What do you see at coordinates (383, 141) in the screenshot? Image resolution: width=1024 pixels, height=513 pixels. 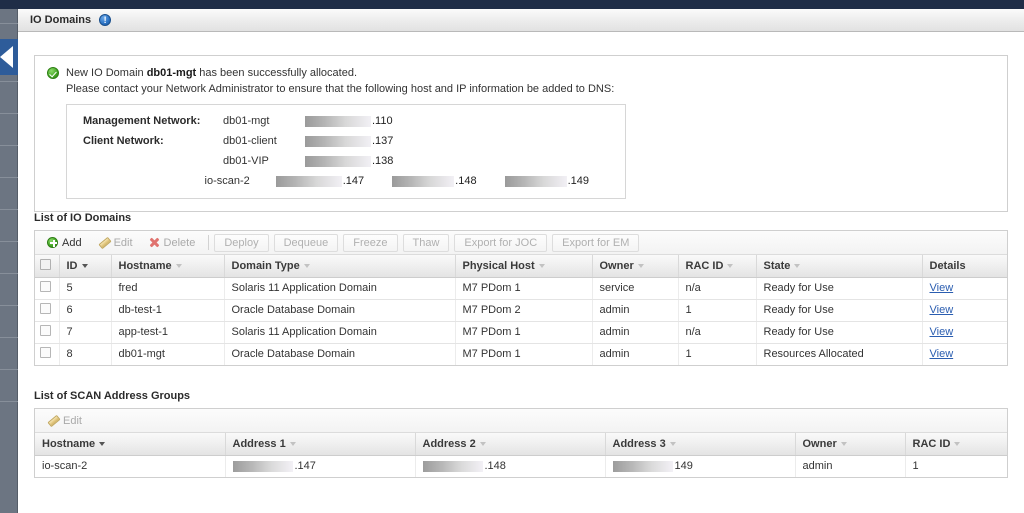 I see `ip-suffix: .137` at bounding box center [383, 141].